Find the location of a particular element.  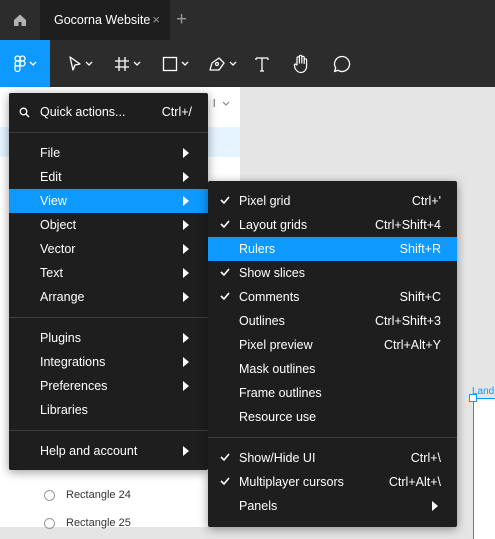

close-tab-icon: × is located at coordinates (156, 19).